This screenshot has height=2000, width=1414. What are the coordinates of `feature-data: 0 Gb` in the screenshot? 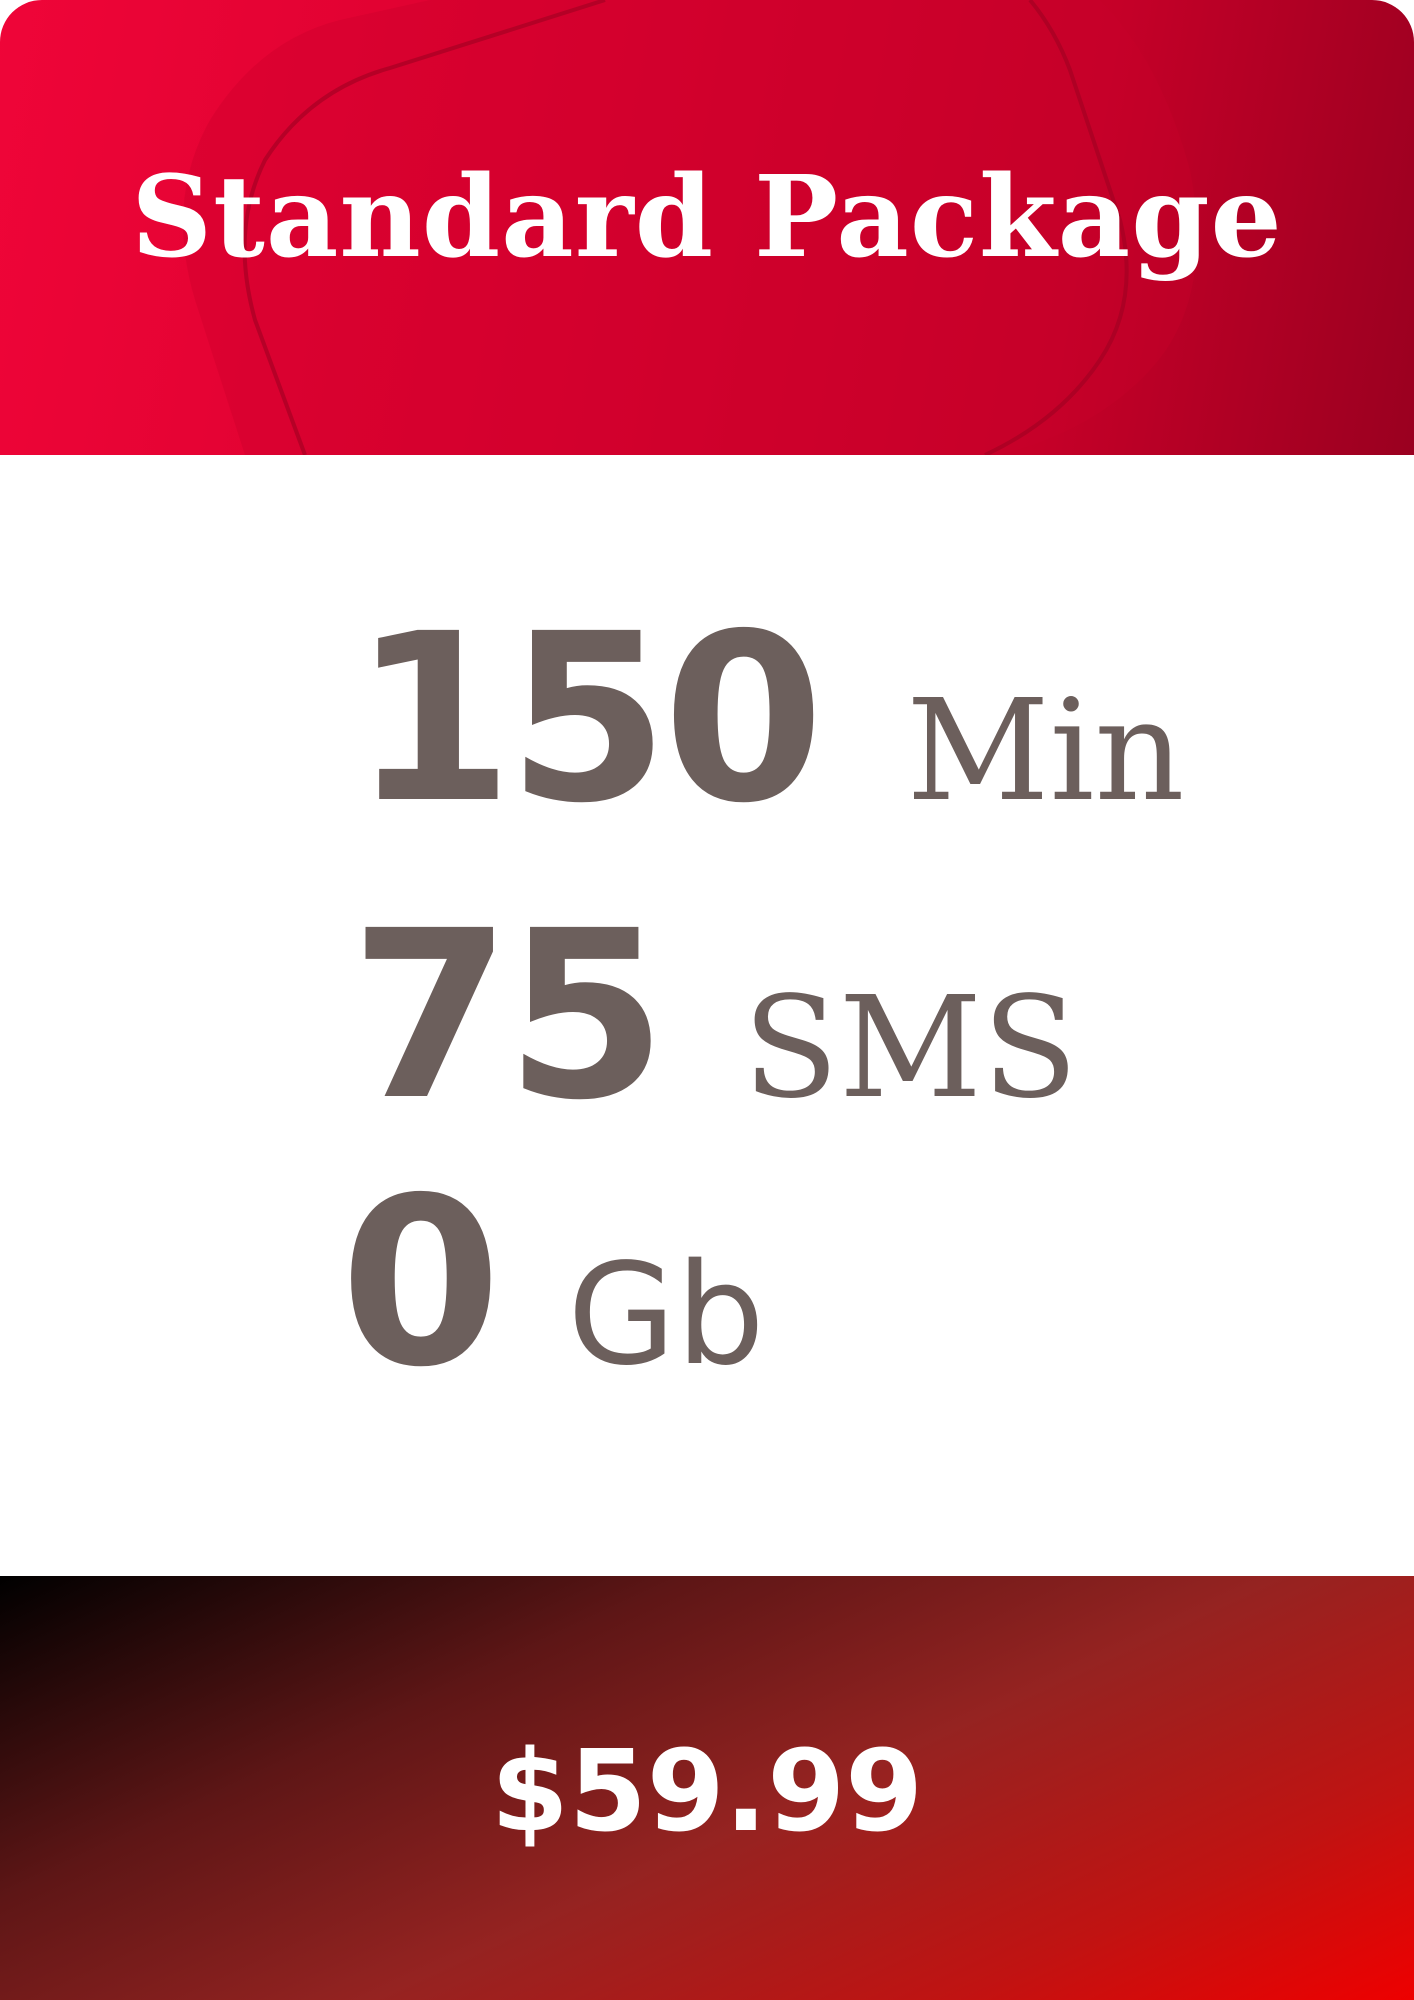 It's located at (552, 1283).